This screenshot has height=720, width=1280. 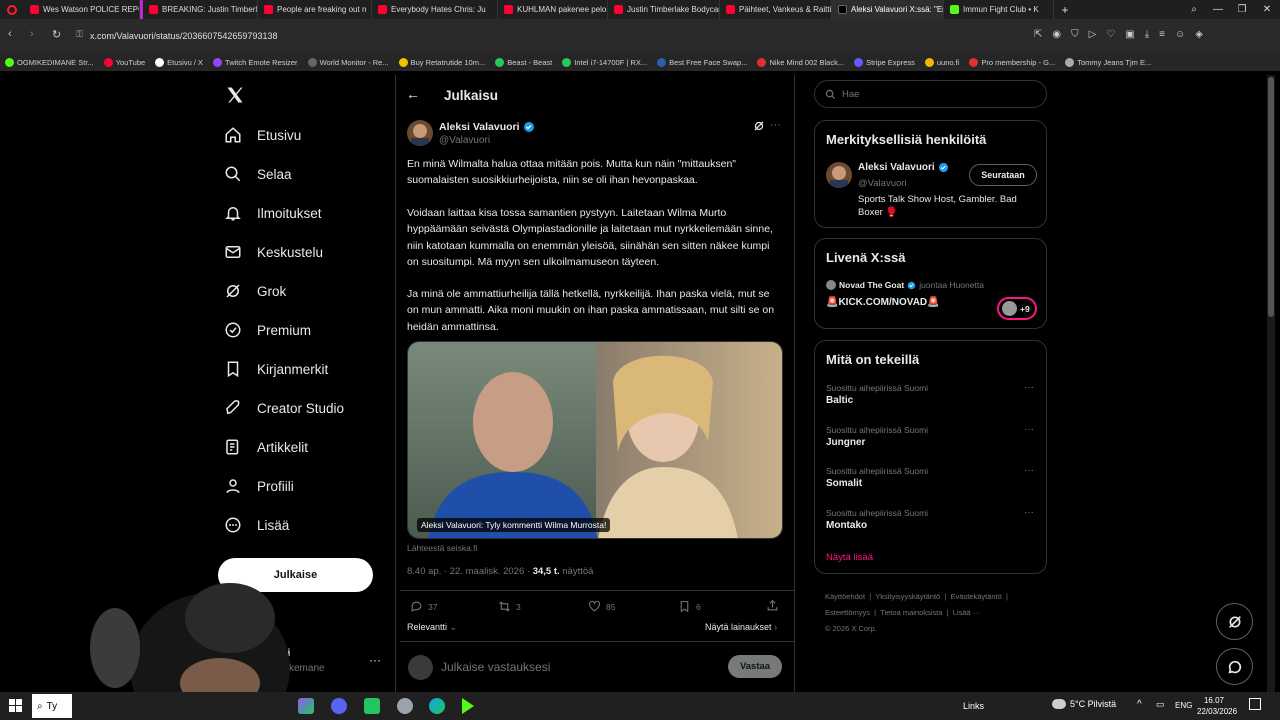 What do you see at coordinates (1271, 197) in the screenshot?
I see `scrollbar-thumb` at bounding box center [1271, 197].